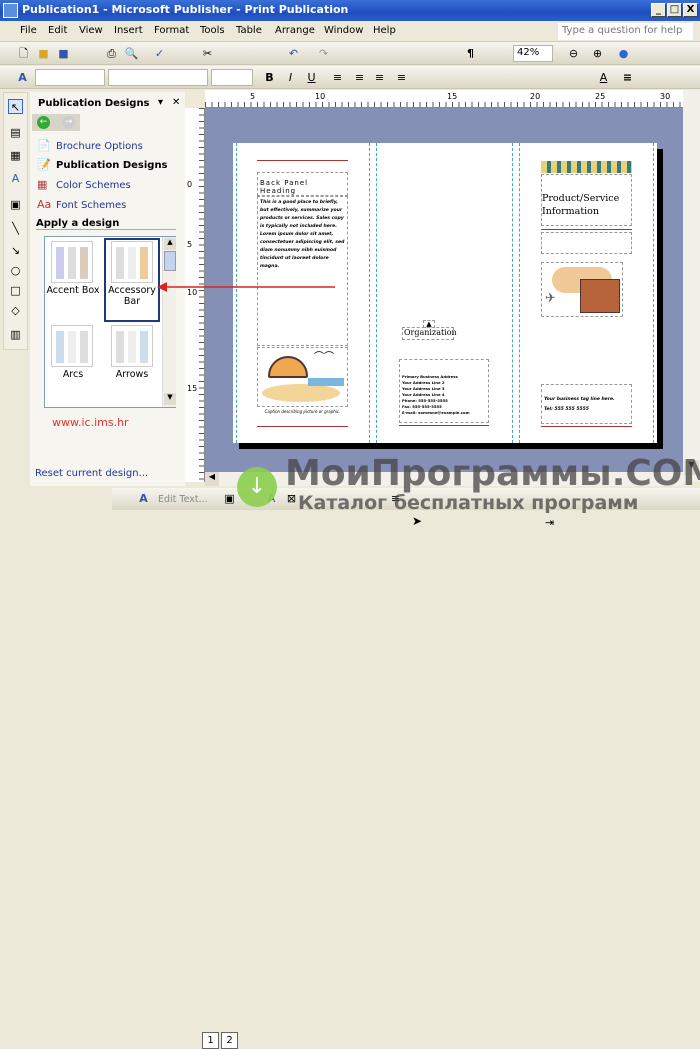  Describe the element at coordinates (269, 77) in the screenshot. I see `bold-icon: B` at that location.